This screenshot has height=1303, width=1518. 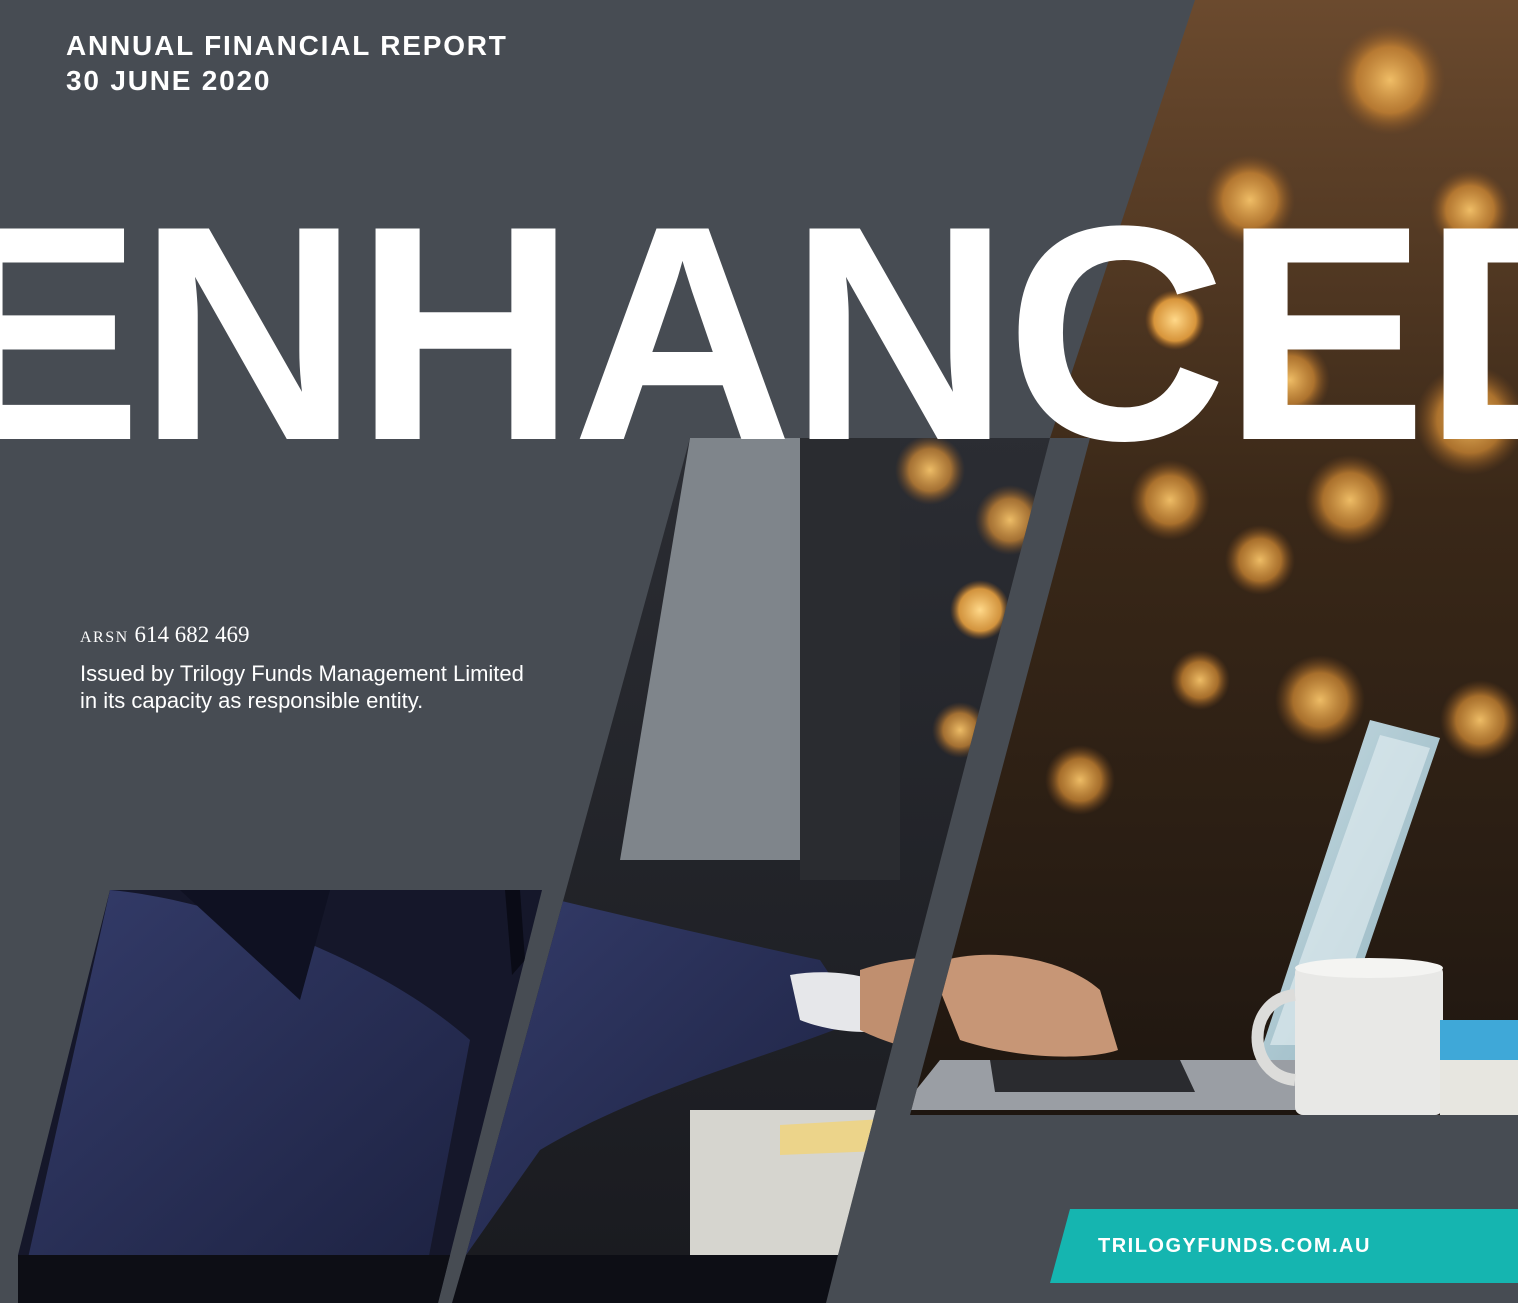 I want to click on report-date: 30 JUNE 2020, so click(x=169, y=80).